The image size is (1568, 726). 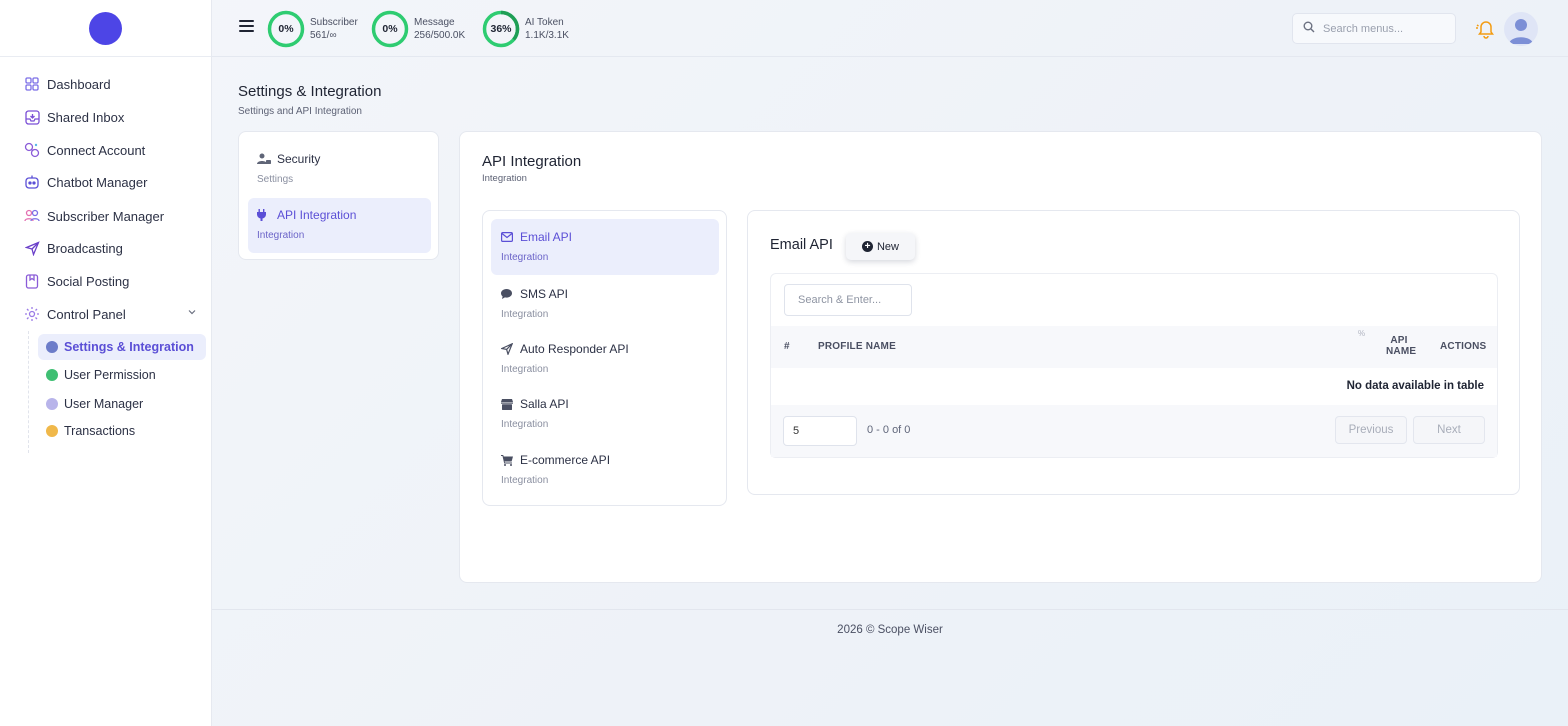 I want to click on sidebar-item-social-posting: Social Posting, so click(x=112, y=281).